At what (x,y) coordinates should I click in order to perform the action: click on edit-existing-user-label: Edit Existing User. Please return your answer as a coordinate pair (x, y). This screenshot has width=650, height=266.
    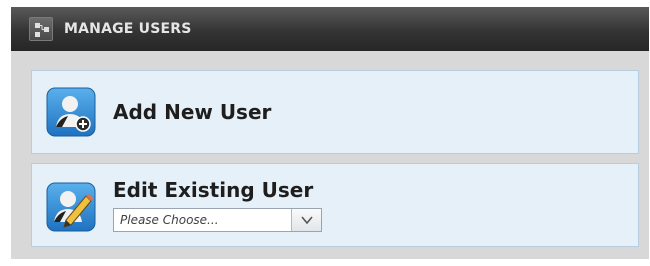
    Looking at the image, I should click on (213, 190).